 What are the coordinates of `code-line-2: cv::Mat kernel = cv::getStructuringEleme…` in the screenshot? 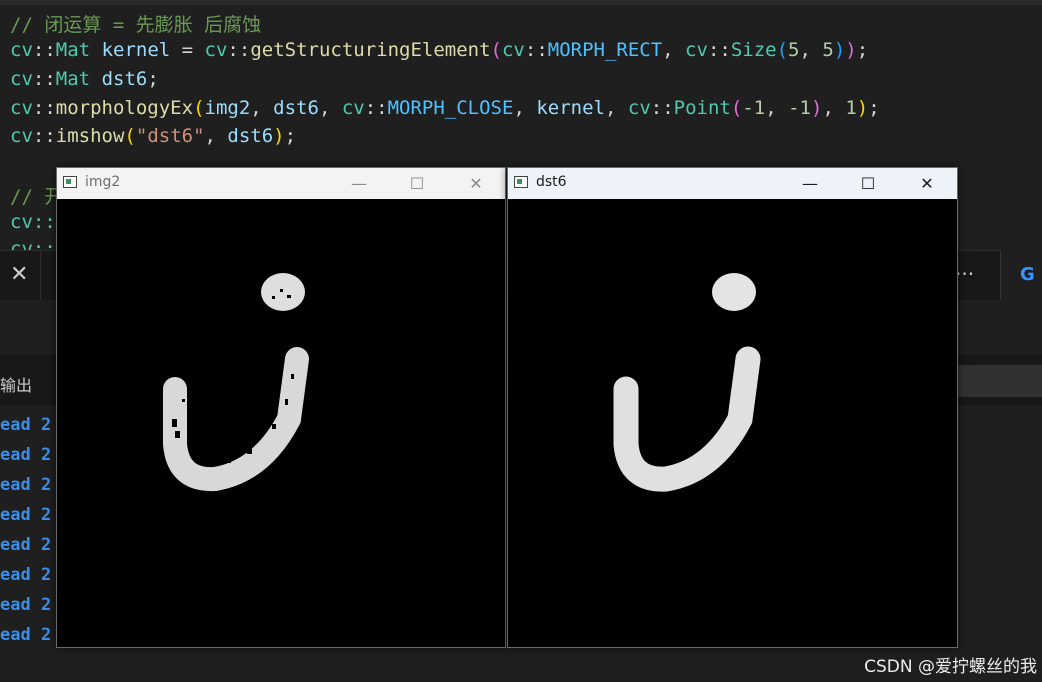 It's located at (439, 50).